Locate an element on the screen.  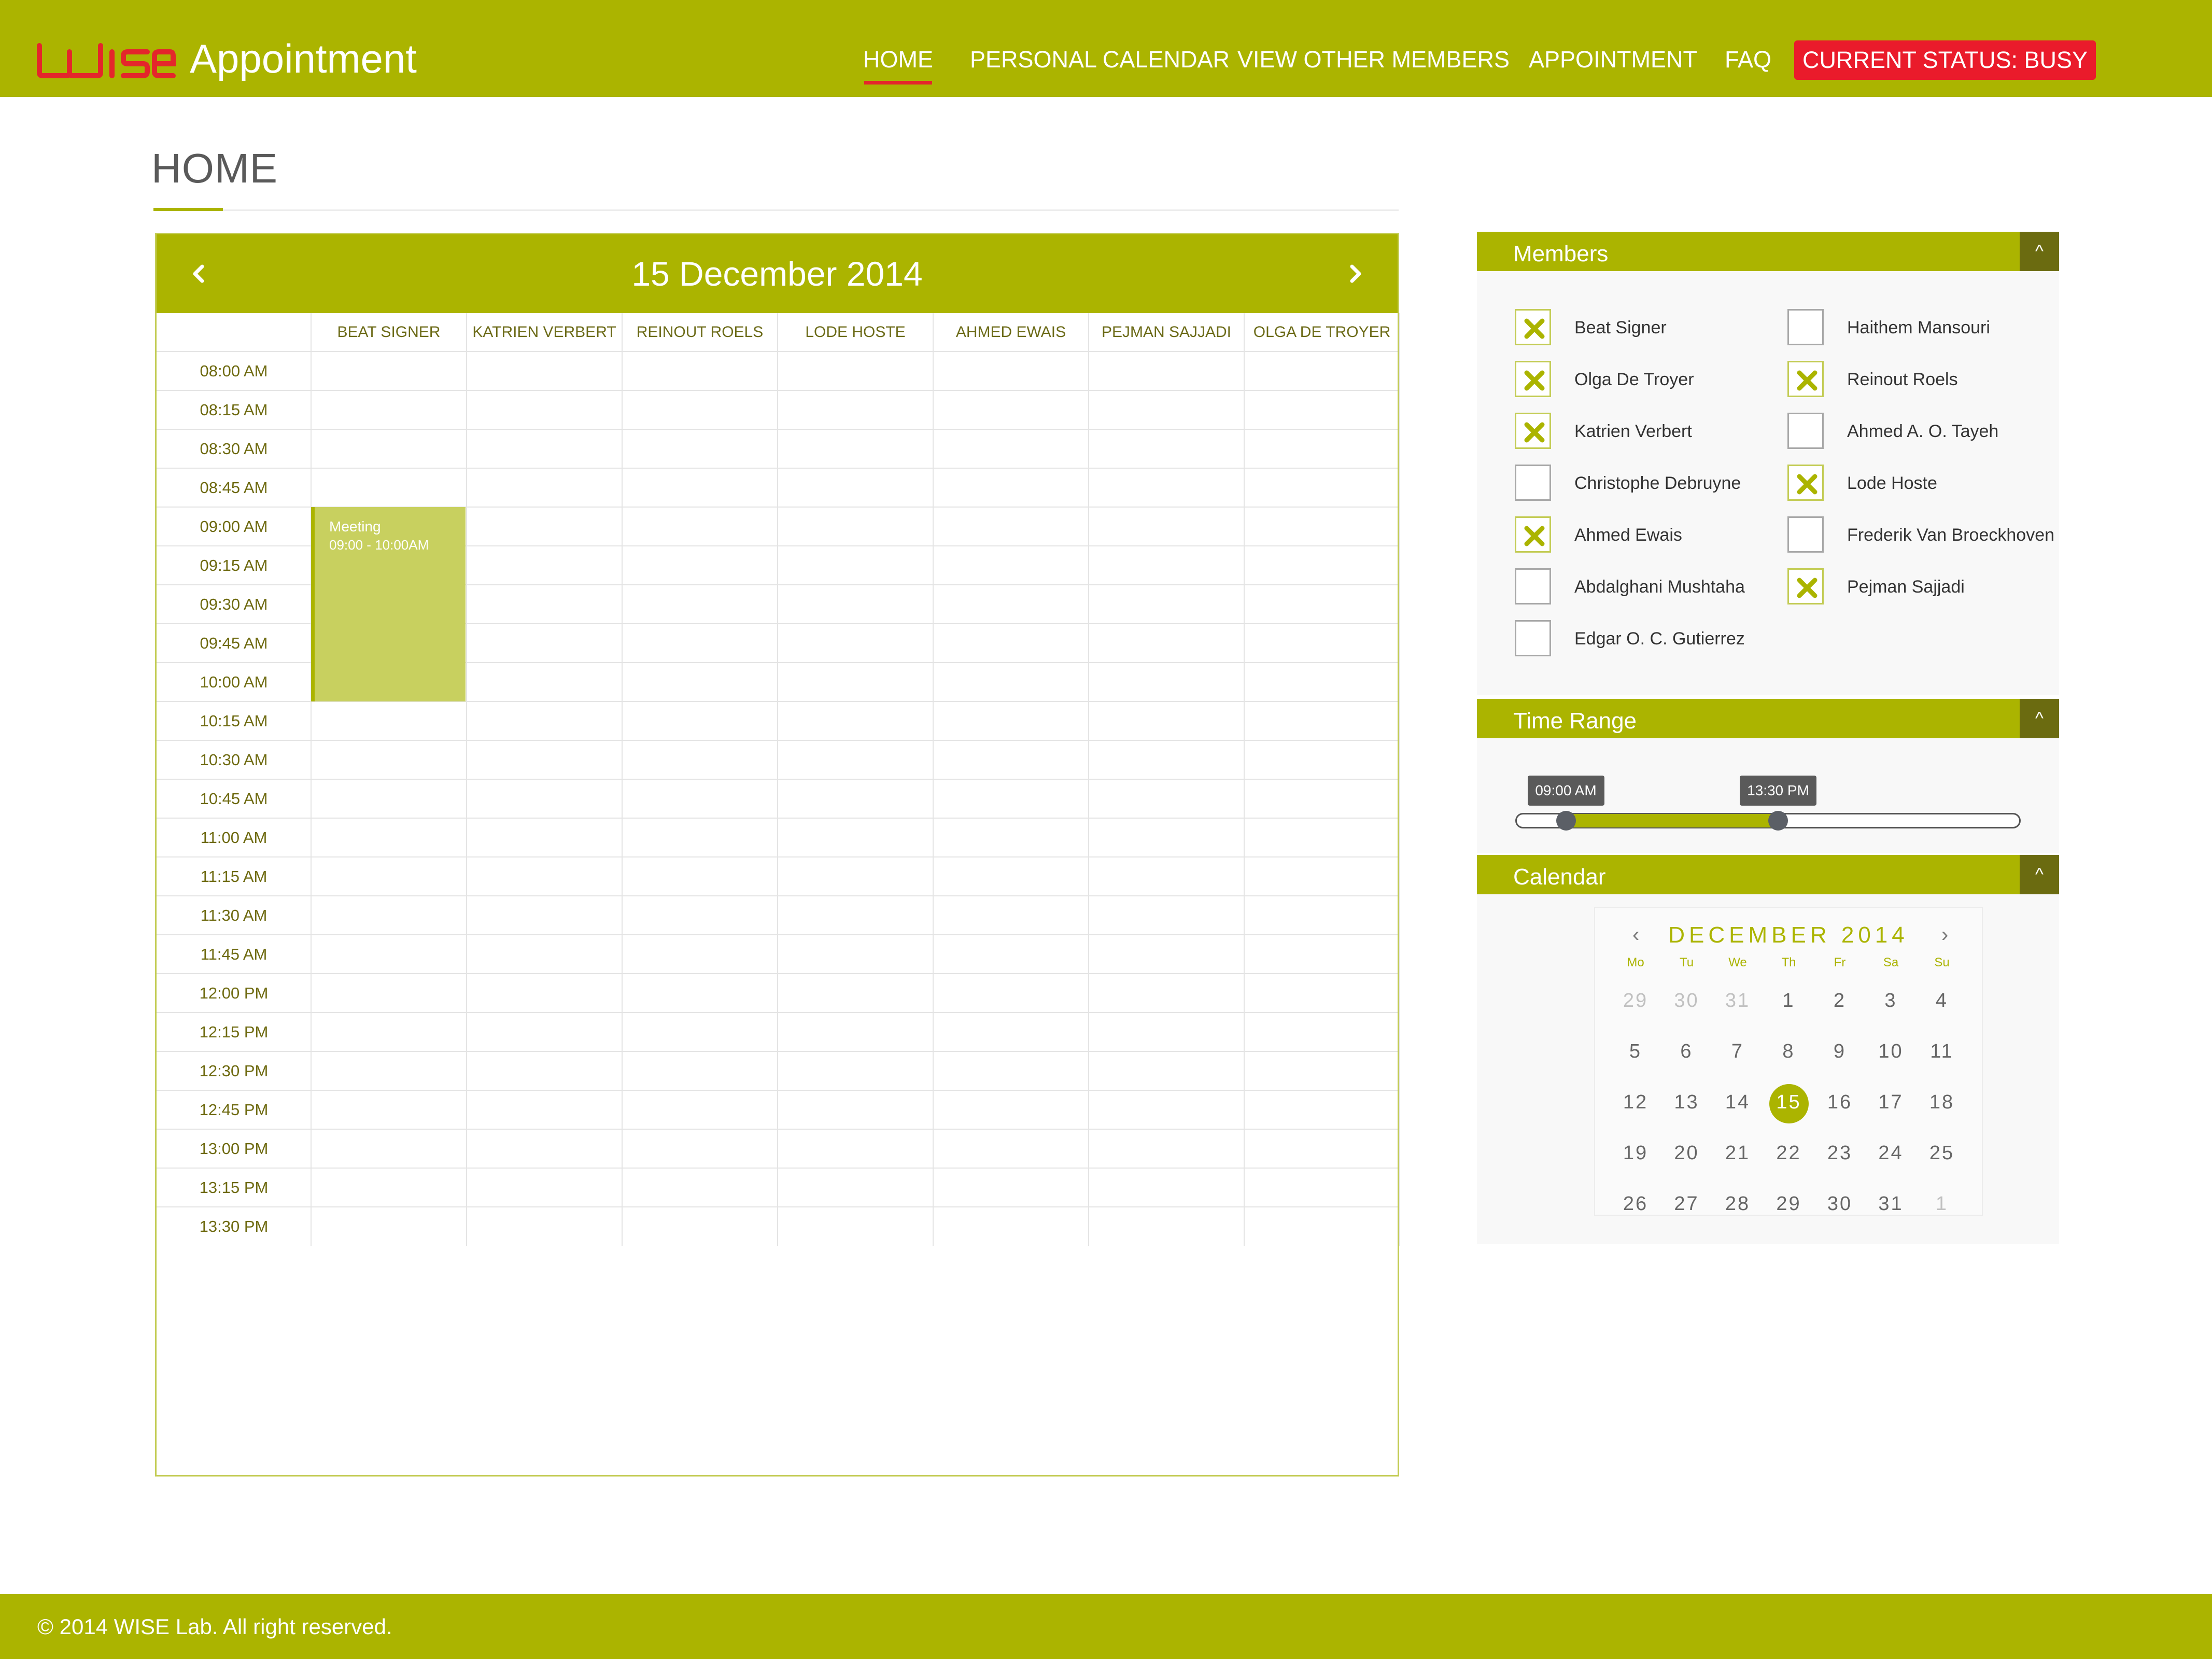
meeting-event: Meeting 09:00 - 10:00AM is located at coordinates (388, 604).